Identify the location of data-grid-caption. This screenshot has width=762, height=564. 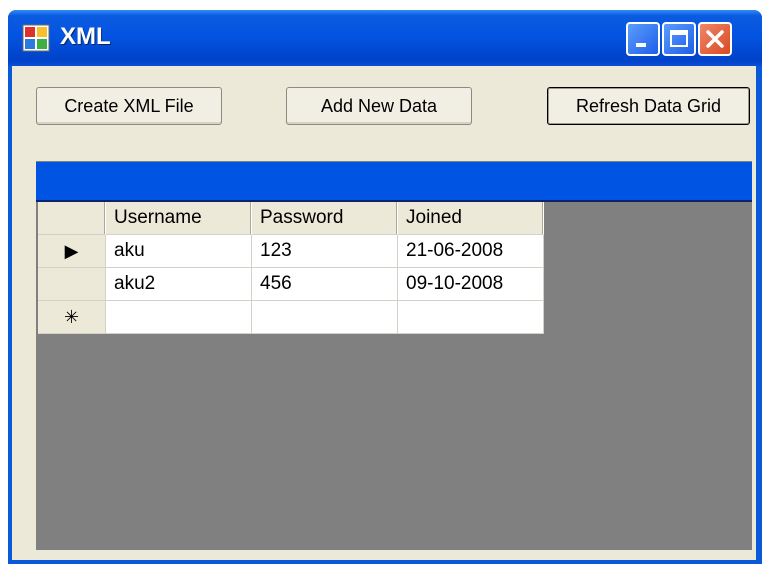
(394, 182).